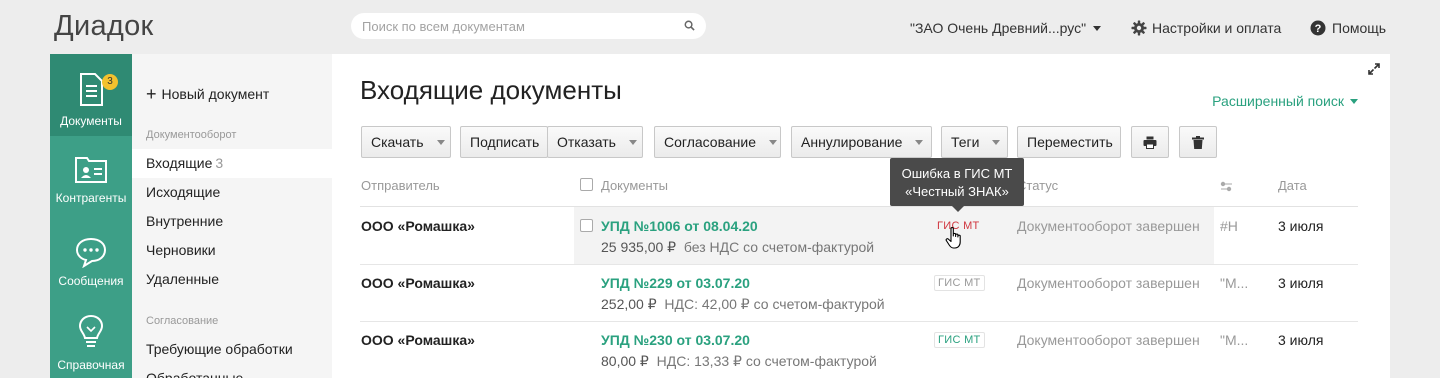 This screenshot has height=378, width=1440. Describe the element at coordinates (586, 225) in the screenshot. I see `row-checkbox` at that location.